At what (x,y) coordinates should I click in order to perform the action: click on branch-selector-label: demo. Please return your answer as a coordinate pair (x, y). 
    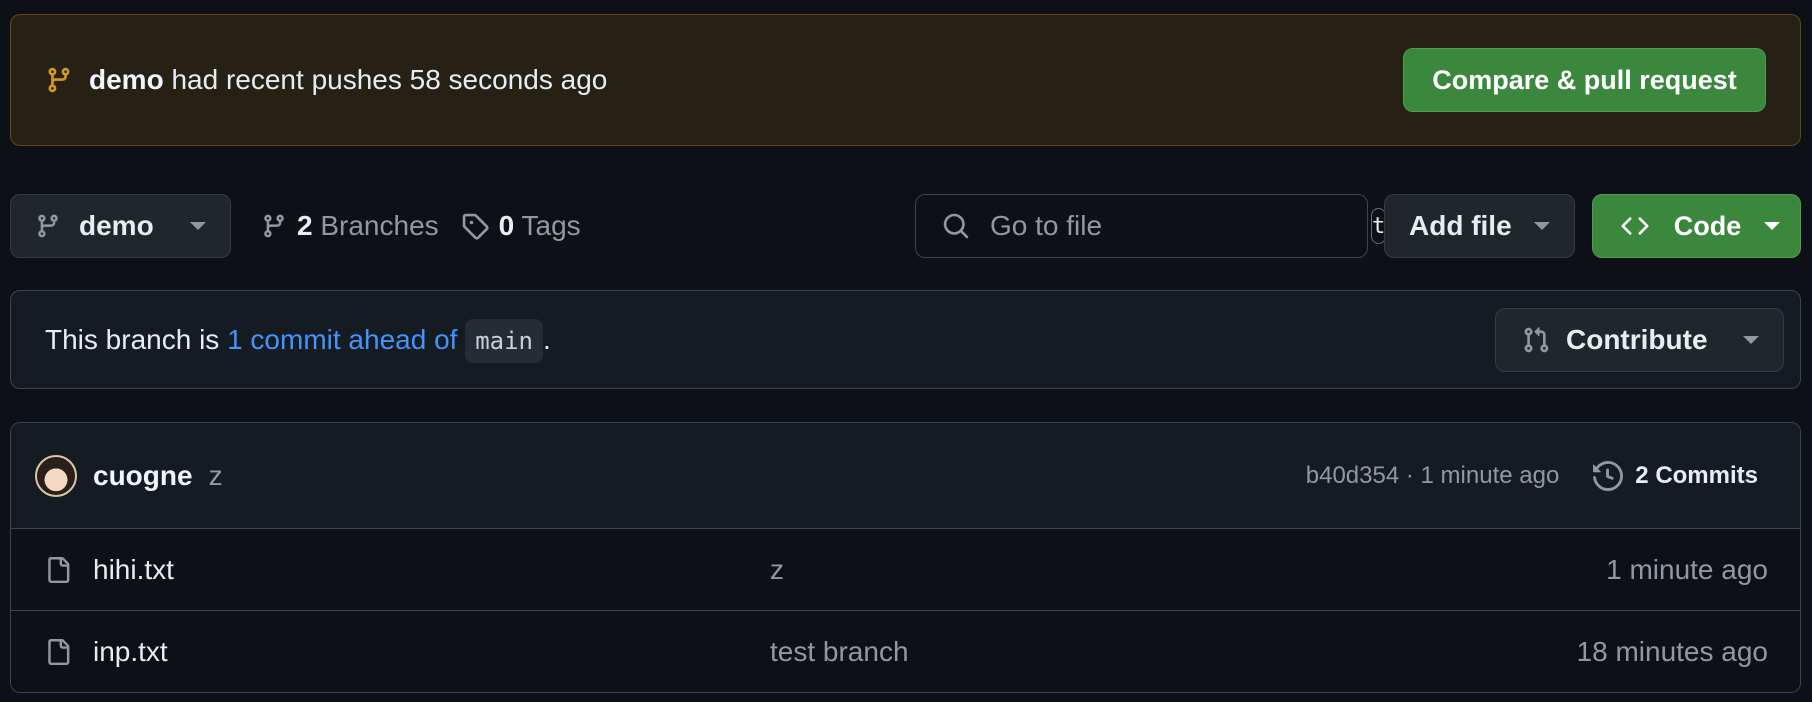
    Looking at the image, I should click on (116, 225).